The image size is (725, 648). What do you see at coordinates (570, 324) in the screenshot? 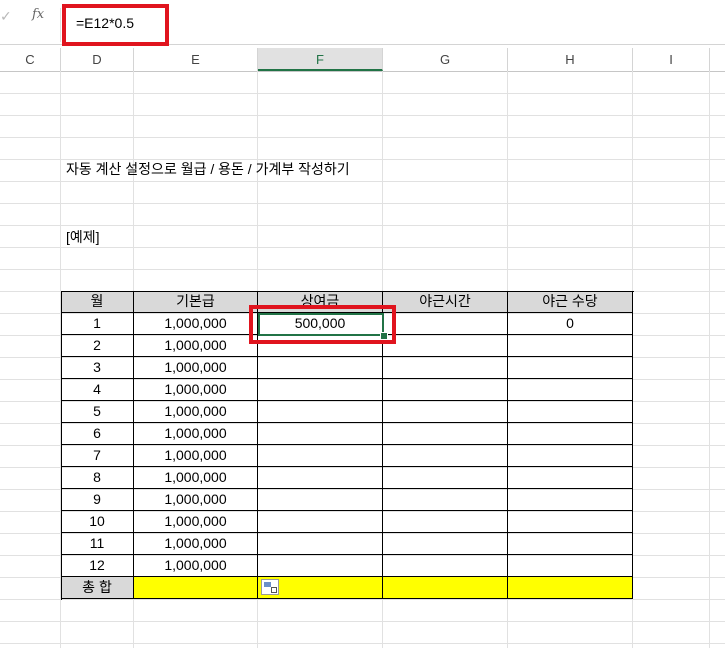
I see `table-cell: 0` at bounding box center [570, 324].